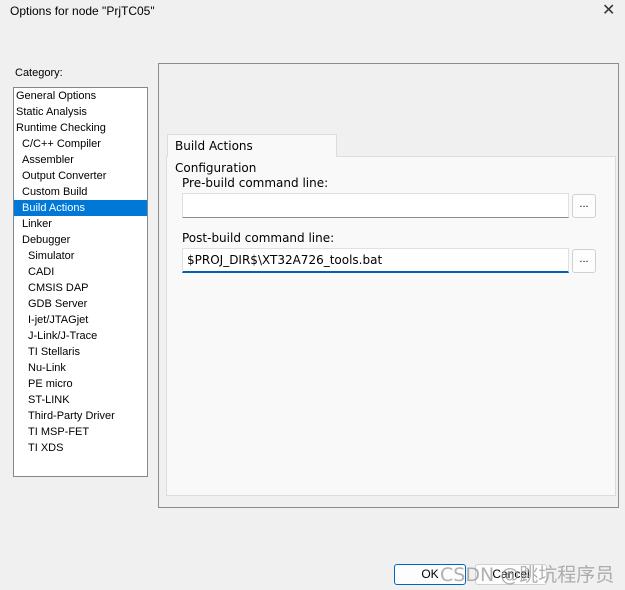 The height and width of the screenshot is (590, 625). I want to click on category-item: Build Actions, so click(80, 208).